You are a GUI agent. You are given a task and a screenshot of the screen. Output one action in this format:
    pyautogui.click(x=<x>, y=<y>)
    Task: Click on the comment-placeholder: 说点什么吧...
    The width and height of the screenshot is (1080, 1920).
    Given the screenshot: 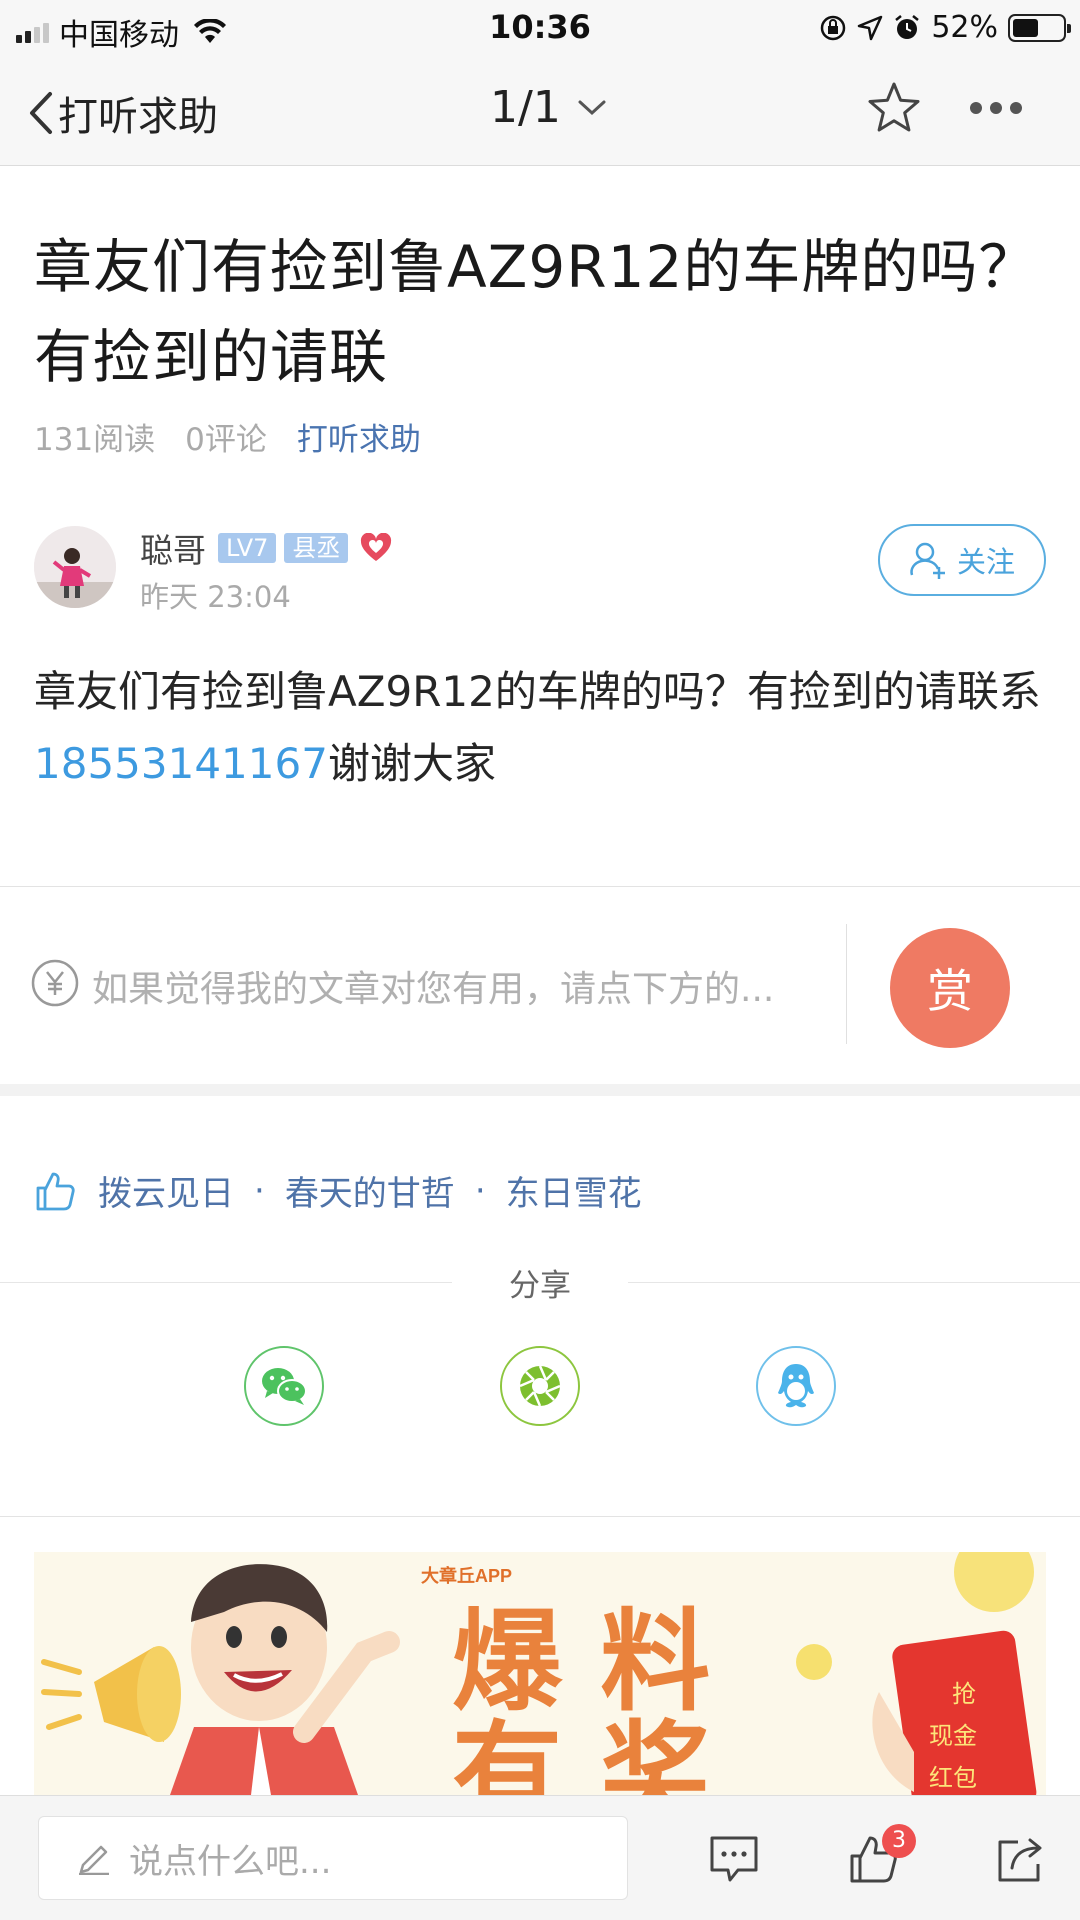 What is the action you would take?
    pyautogui.click(x=230, y=1861)
    